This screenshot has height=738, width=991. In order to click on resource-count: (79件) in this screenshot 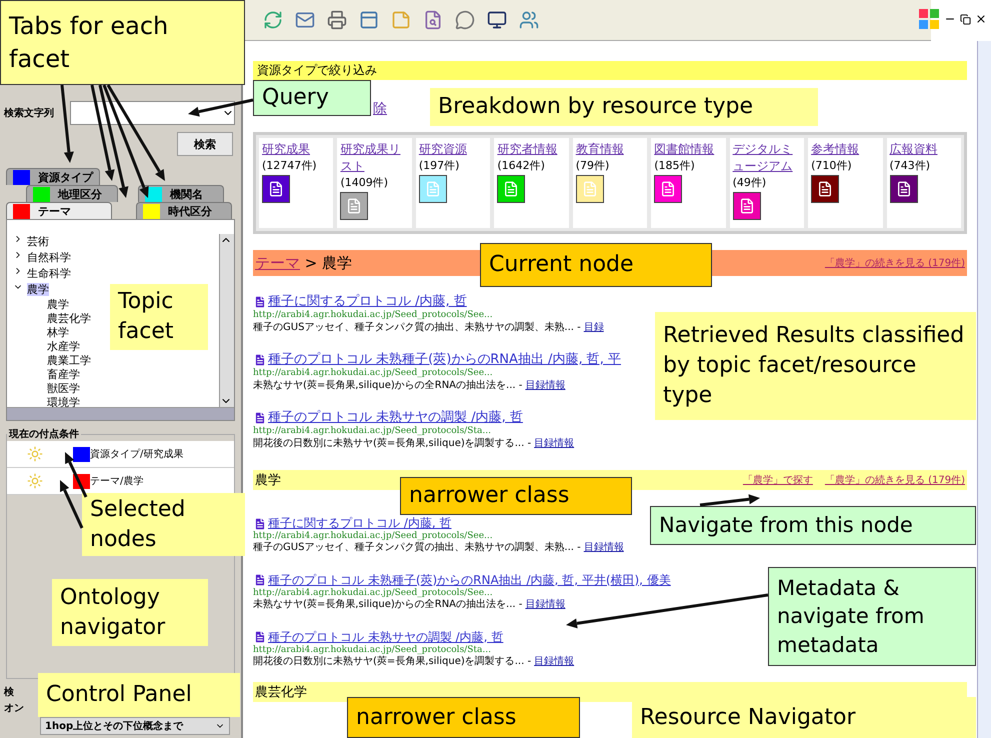, I will do `click(593, 165)`.